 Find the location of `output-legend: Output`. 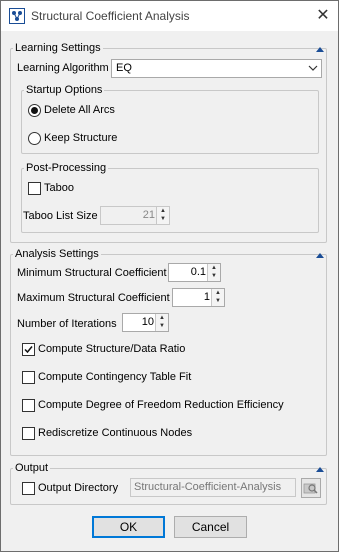

output-legend: Output is located at coordinates (32, 468).